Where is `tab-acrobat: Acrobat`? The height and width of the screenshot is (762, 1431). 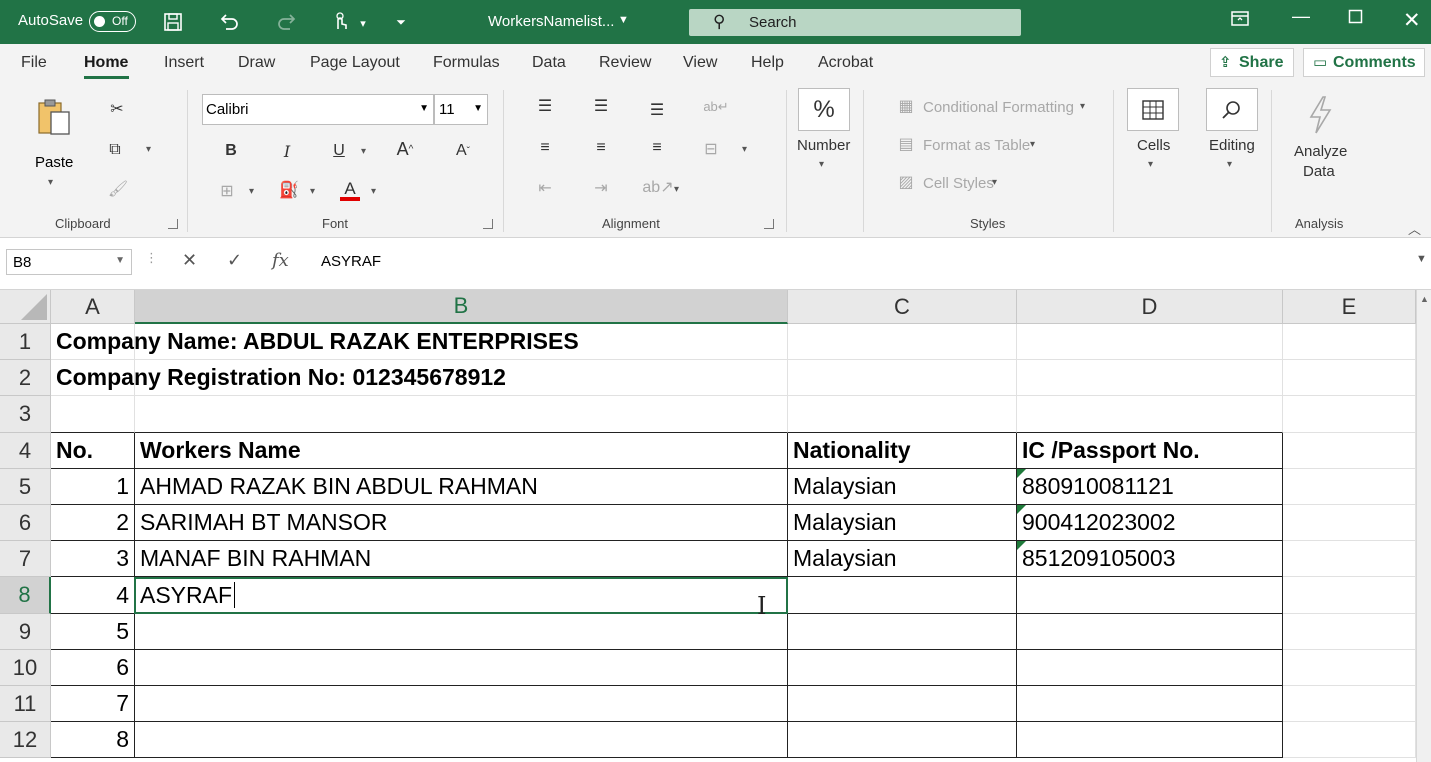
tab-acrobat: Acrobat is located at coordinates (845, 63).